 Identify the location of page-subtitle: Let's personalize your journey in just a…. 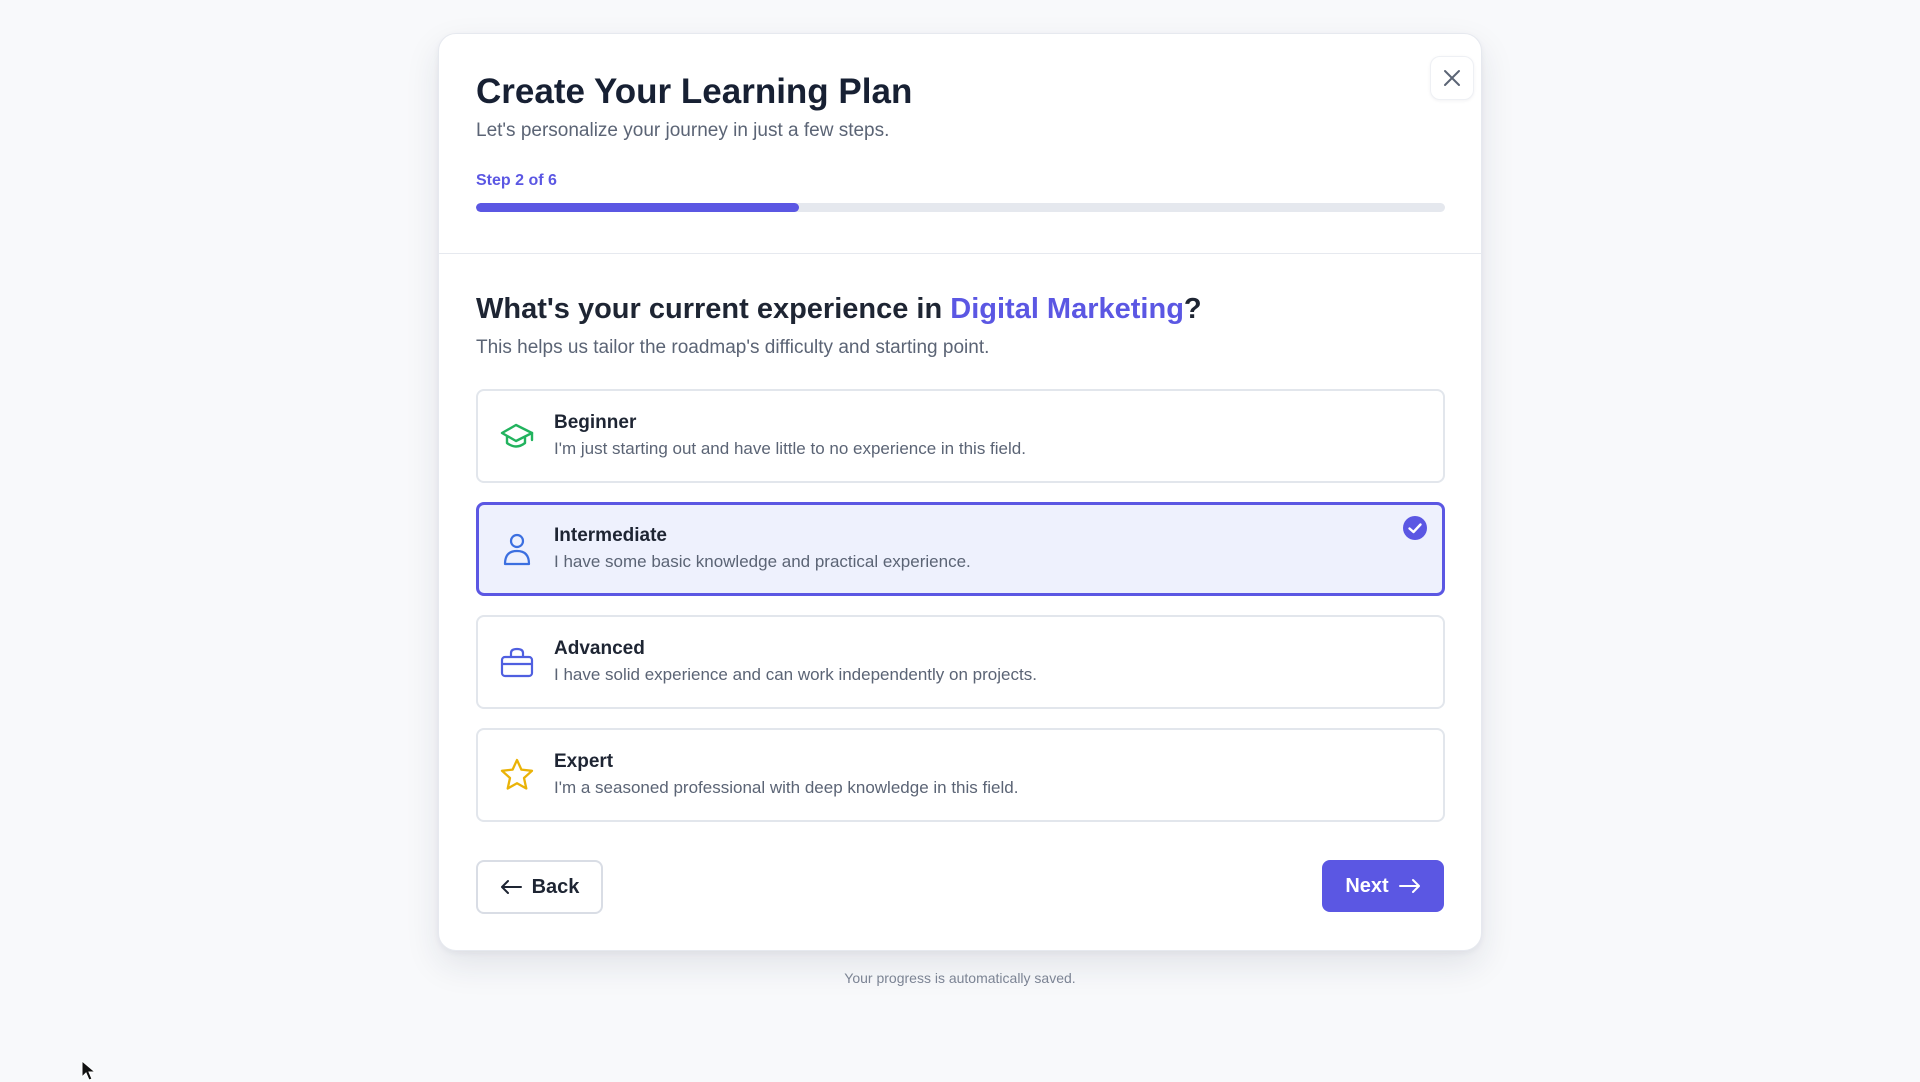
(683, 131).